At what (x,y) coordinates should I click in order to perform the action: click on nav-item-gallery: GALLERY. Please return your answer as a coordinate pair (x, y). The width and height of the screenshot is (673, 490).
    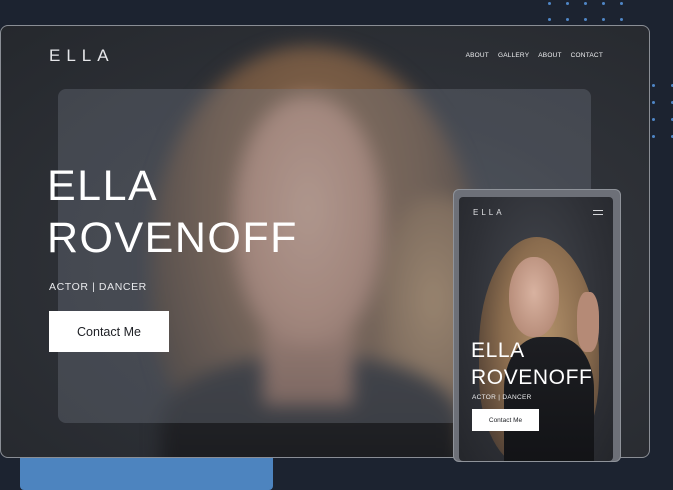
    Looking at the image, I should click on (513, 55).